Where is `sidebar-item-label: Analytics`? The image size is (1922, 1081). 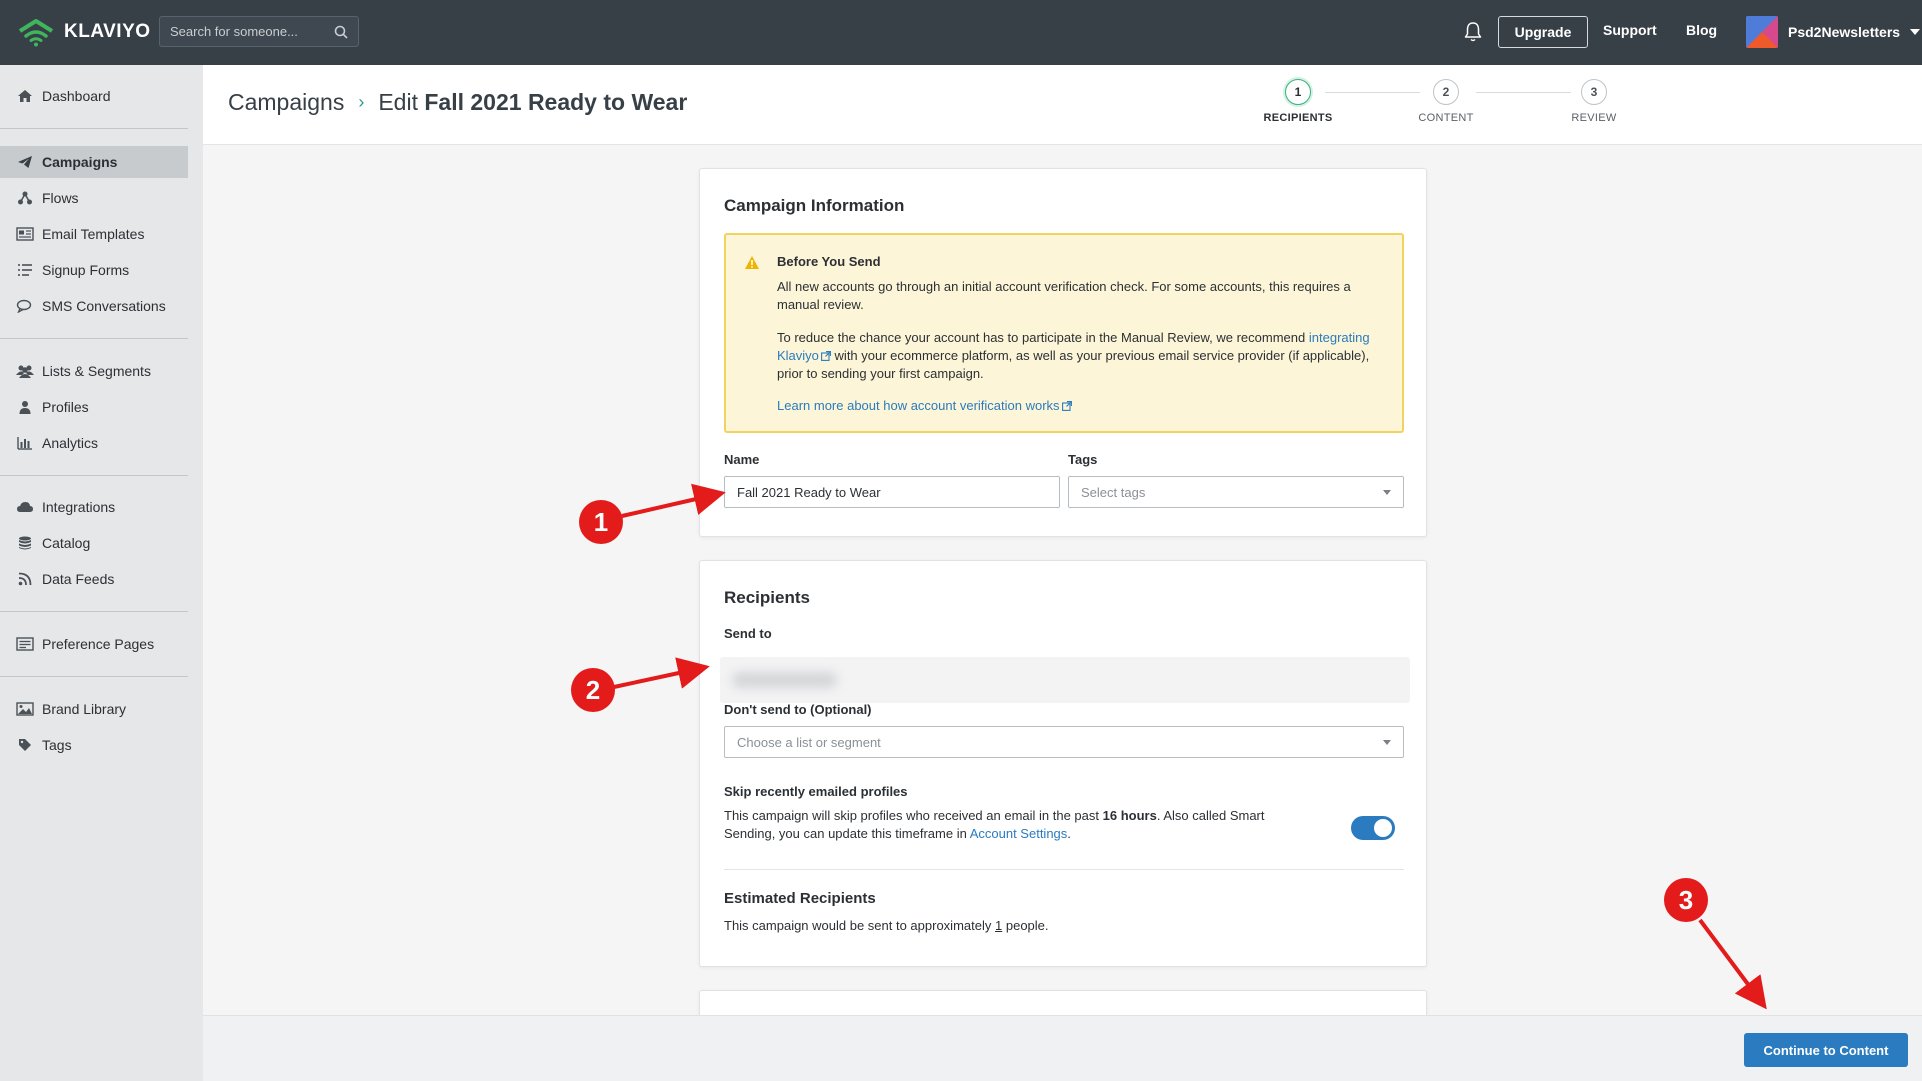
sidebar-item-label: Analytics is located at coordinates (70, 443).